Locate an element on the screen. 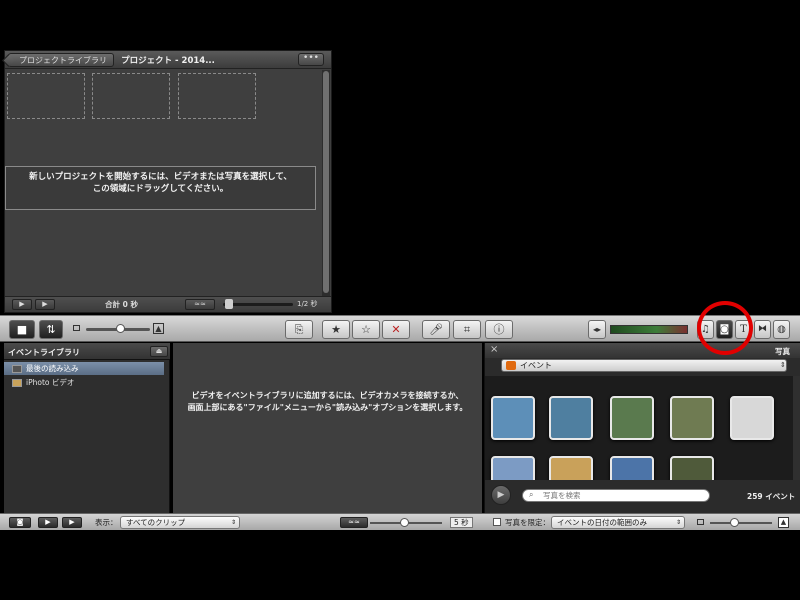 Image resolution: width=800 pixels, height=600 pixels. drop-message-line: 新しいプロジェクトを開始するには、ビデオまたは写真を選択して、 is located at coordinates (160, 177).